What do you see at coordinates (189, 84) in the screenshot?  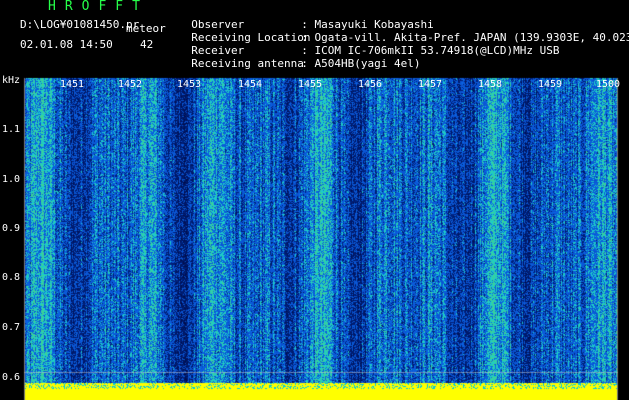 I see `x-tick: 1453` at bounding box center [189, 84].